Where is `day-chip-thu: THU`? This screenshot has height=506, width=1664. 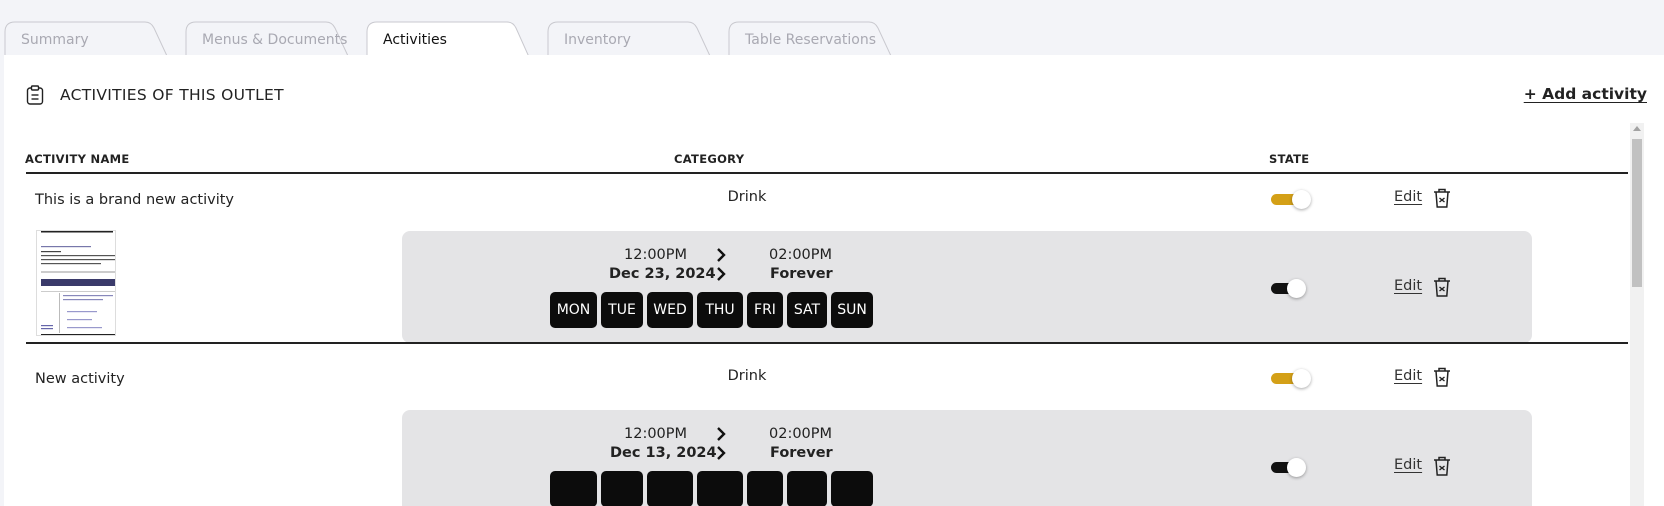
day-chip-thu: THU is located at coordinates (720, 310).